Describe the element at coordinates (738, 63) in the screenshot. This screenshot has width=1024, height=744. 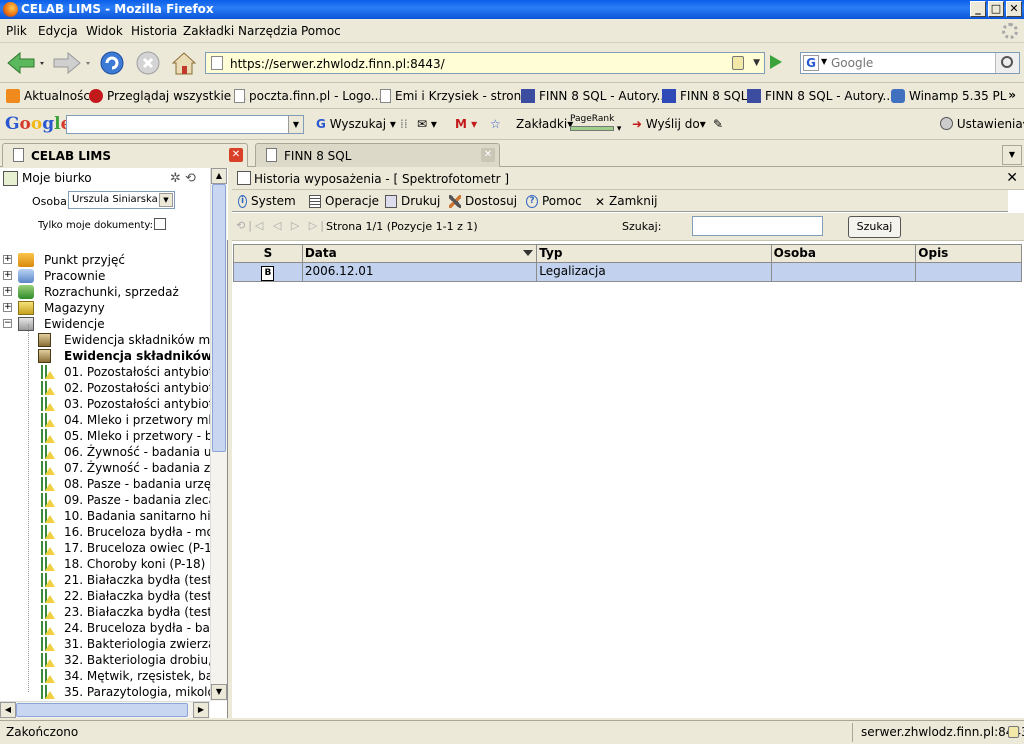
I see `lock-icon` at that location.